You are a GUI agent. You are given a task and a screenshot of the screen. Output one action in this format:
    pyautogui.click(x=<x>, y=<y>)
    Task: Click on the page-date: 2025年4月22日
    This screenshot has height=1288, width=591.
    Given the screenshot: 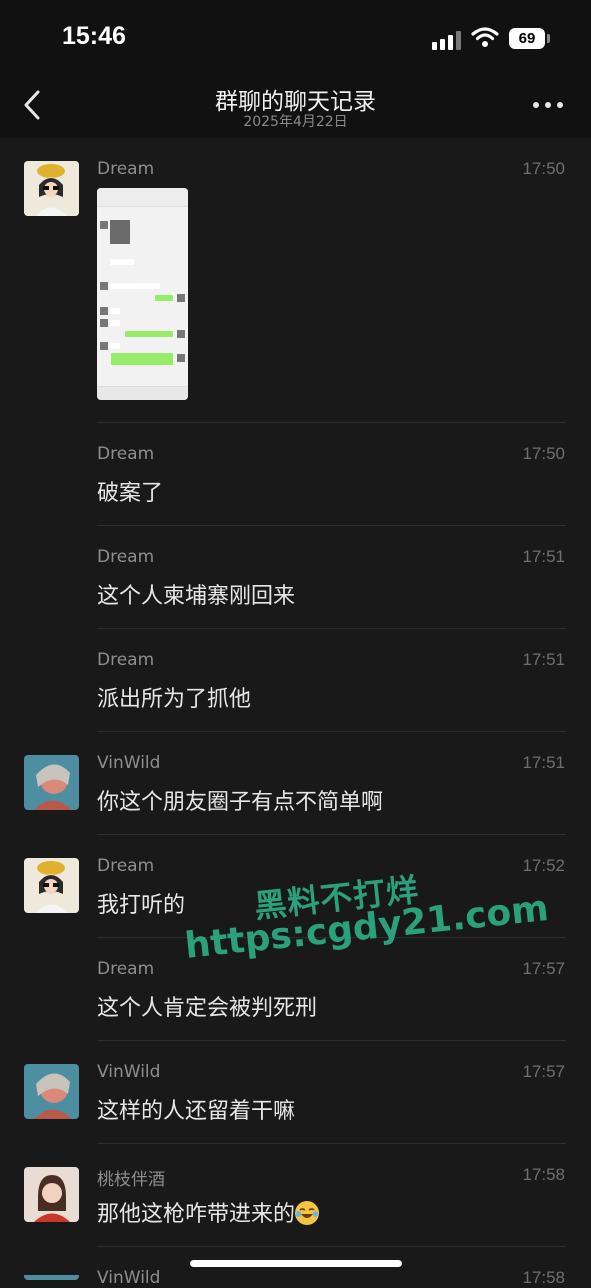 What is the action you would take?
    pyautogui.click(x=295, y=122)
    